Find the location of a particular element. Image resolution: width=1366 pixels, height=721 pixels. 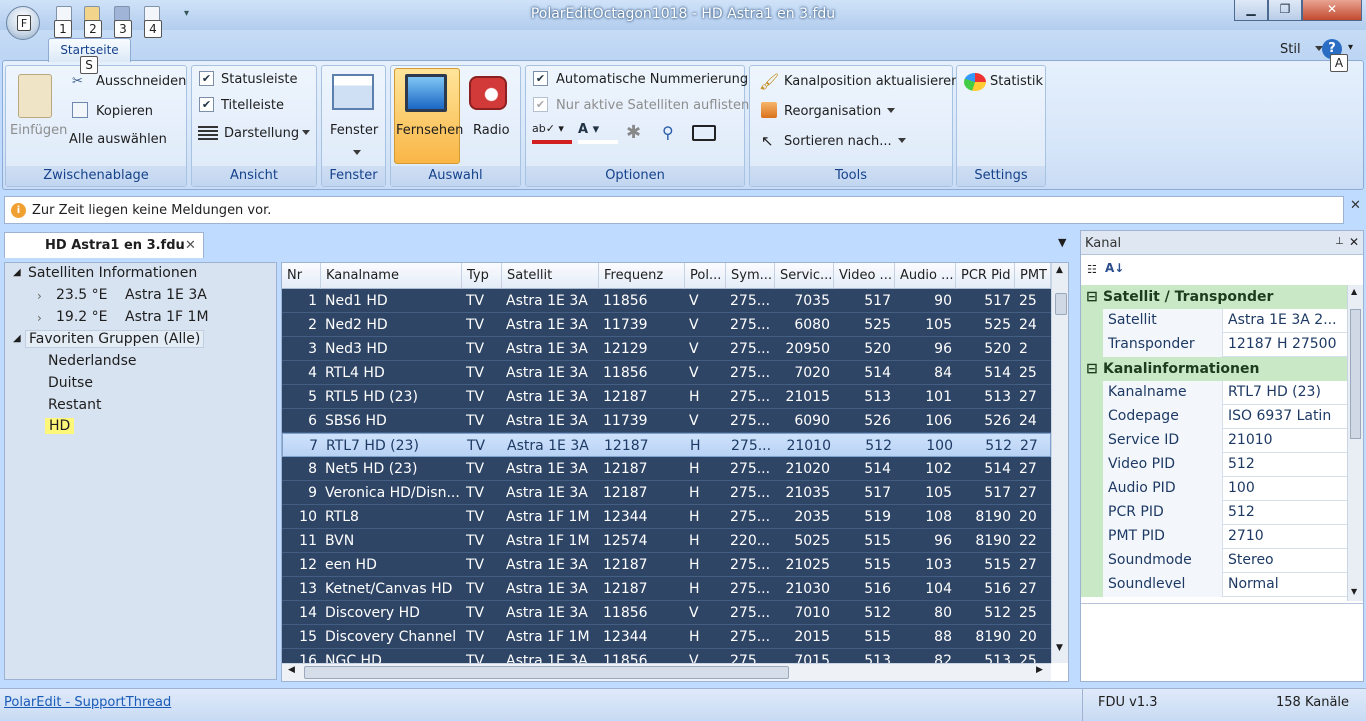

pin-icon: ⊥ is located at coordinates (1339, 241).